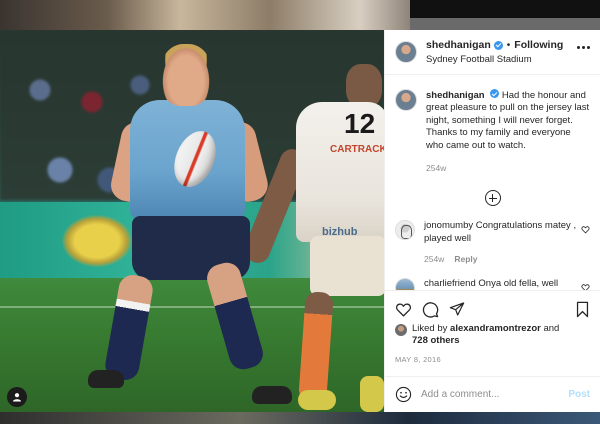 The height and width of the screenshot is (424, 600). I want to click on background-top-strip, so click(300, 15).